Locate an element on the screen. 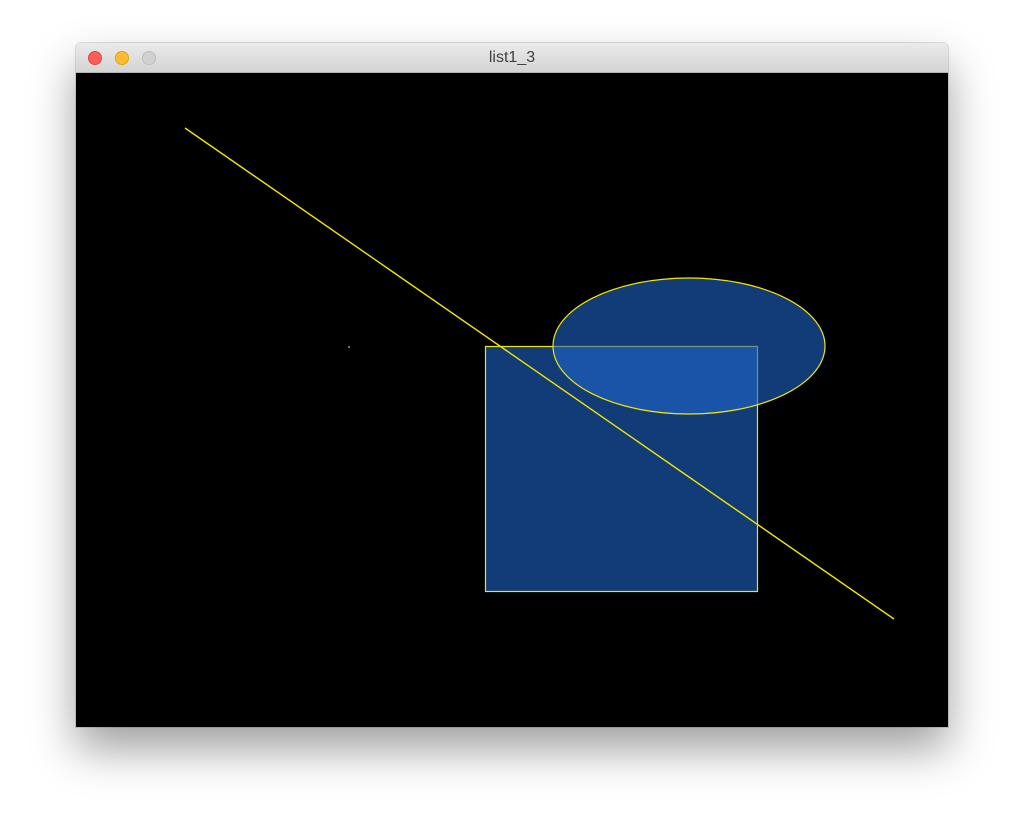 Image resolution: width=1024 pixels, height=836 pixels. shape-ellipse is located at coordinates (689, 346).